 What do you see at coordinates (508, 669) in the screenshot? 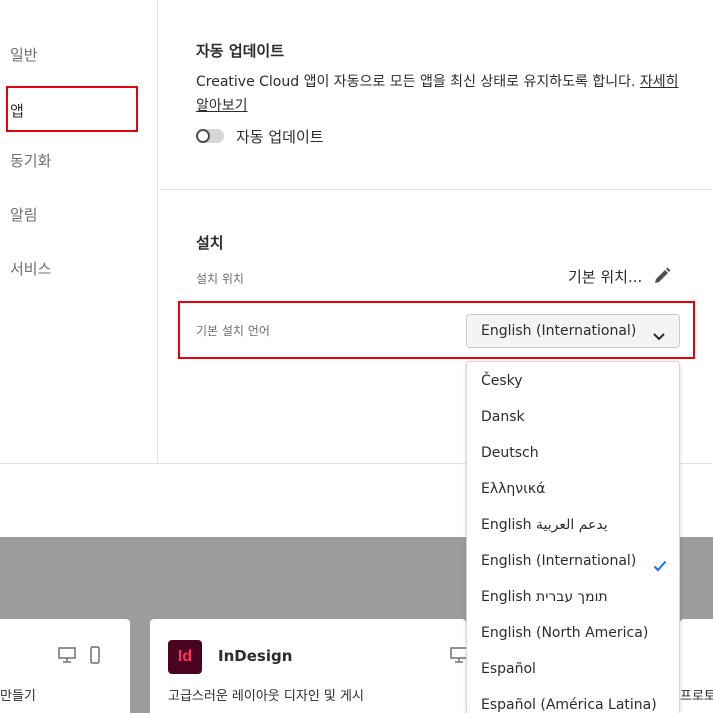
I see `language-option: Español` at bounding box center [508, 669].